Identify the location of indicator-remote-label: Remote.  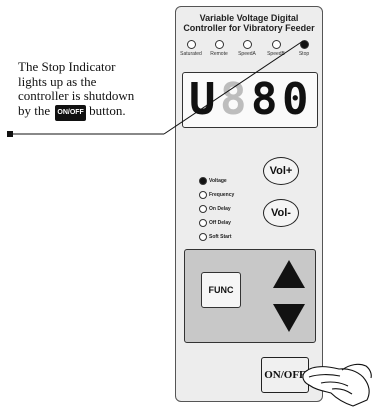
(219, 54).